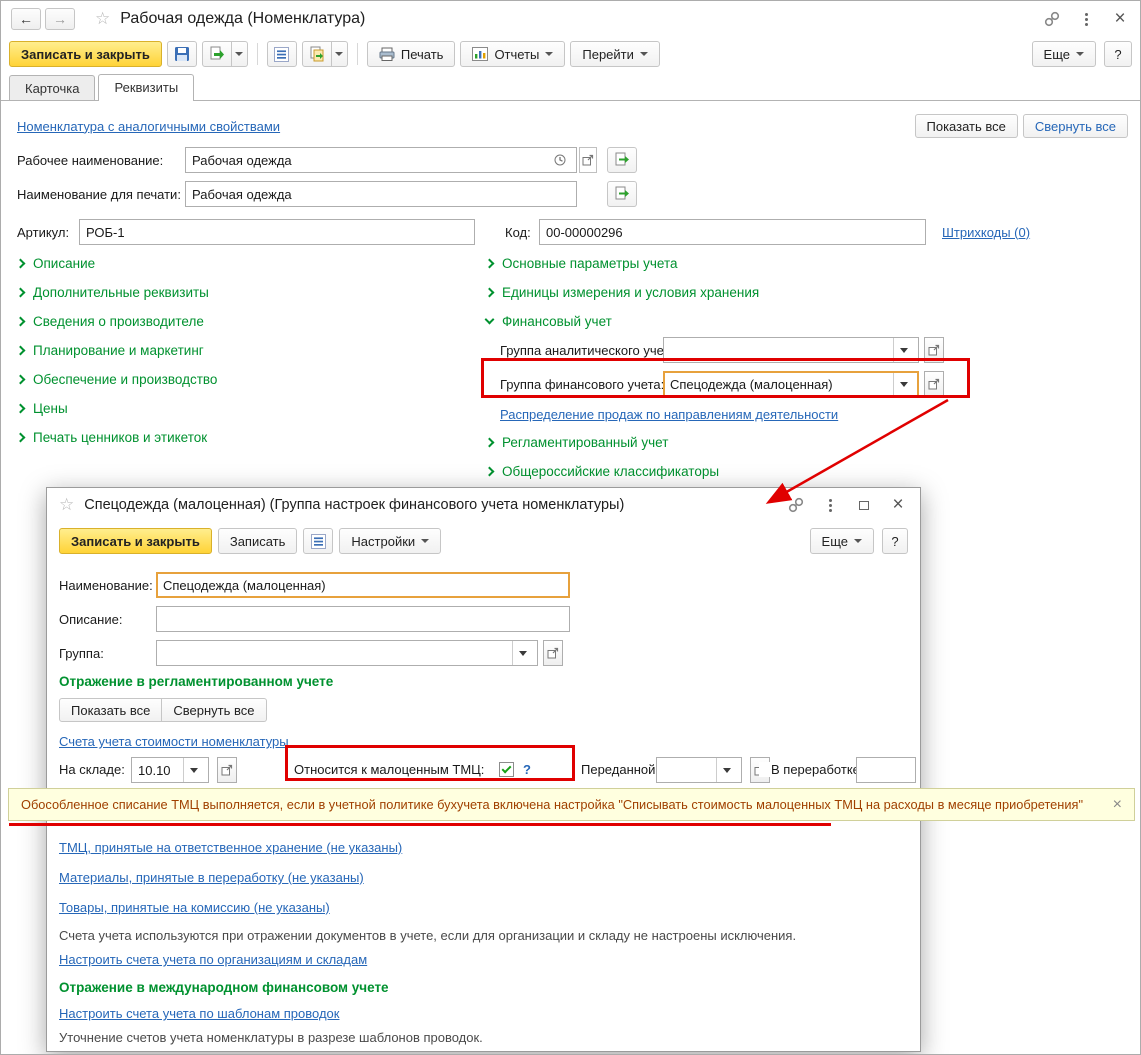 The image size is (1141, 1055). Describe the element at coordinates (116, 321) in the screenshot. I see `section-proizvoditel: Сведения о производителе` at that location.